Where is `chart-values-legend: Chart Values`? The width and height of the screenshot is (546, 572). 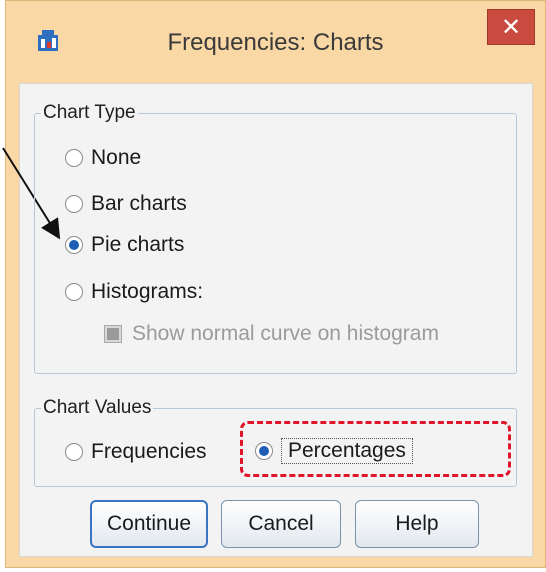
chart-values-legend: Chart Values is located at coordinates (97, 407).